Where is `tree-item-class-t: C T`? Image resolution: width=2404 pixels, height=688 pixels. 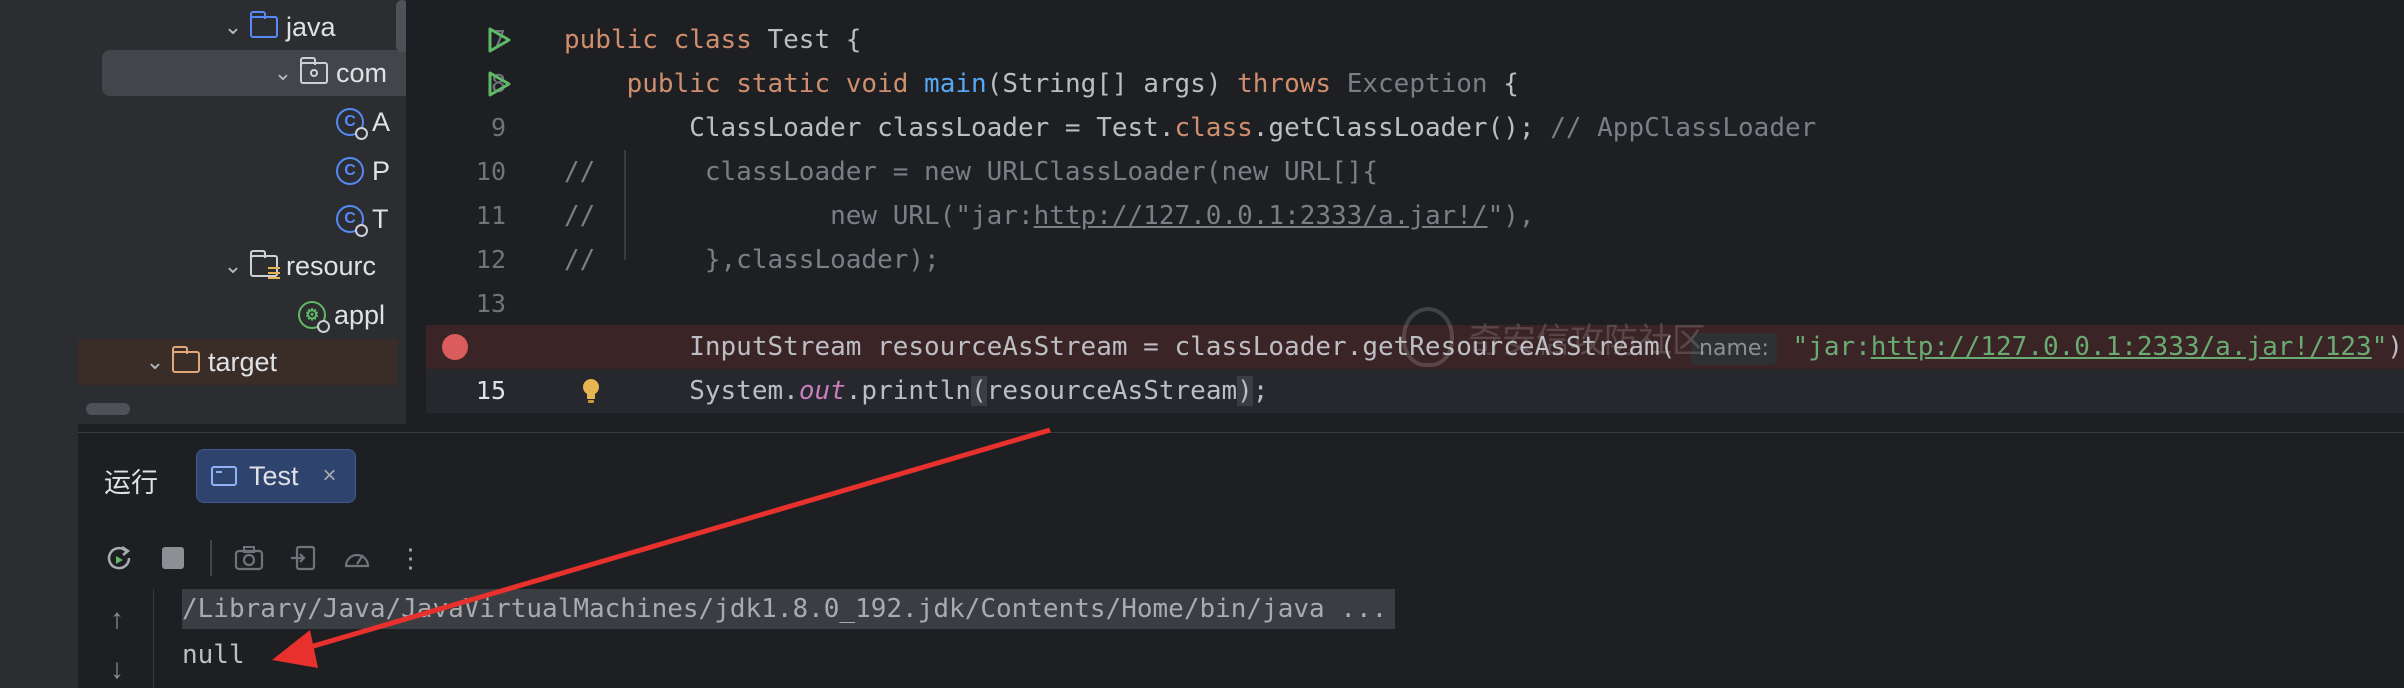 tree-item-class-t: C T is located at coordinates (361, 219).